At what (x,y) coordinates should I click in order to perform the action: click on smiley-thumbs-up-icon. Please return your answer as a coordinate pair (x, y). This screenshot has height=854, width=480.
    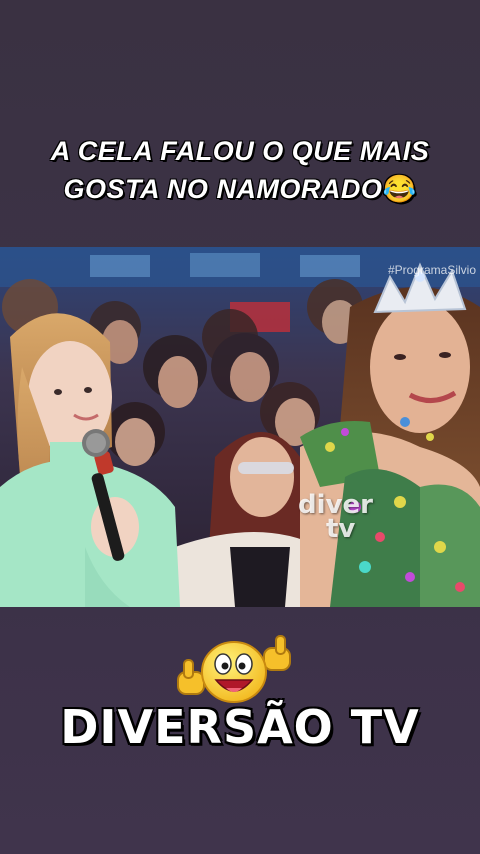
    Looking at the image, I should click on (234, 669).